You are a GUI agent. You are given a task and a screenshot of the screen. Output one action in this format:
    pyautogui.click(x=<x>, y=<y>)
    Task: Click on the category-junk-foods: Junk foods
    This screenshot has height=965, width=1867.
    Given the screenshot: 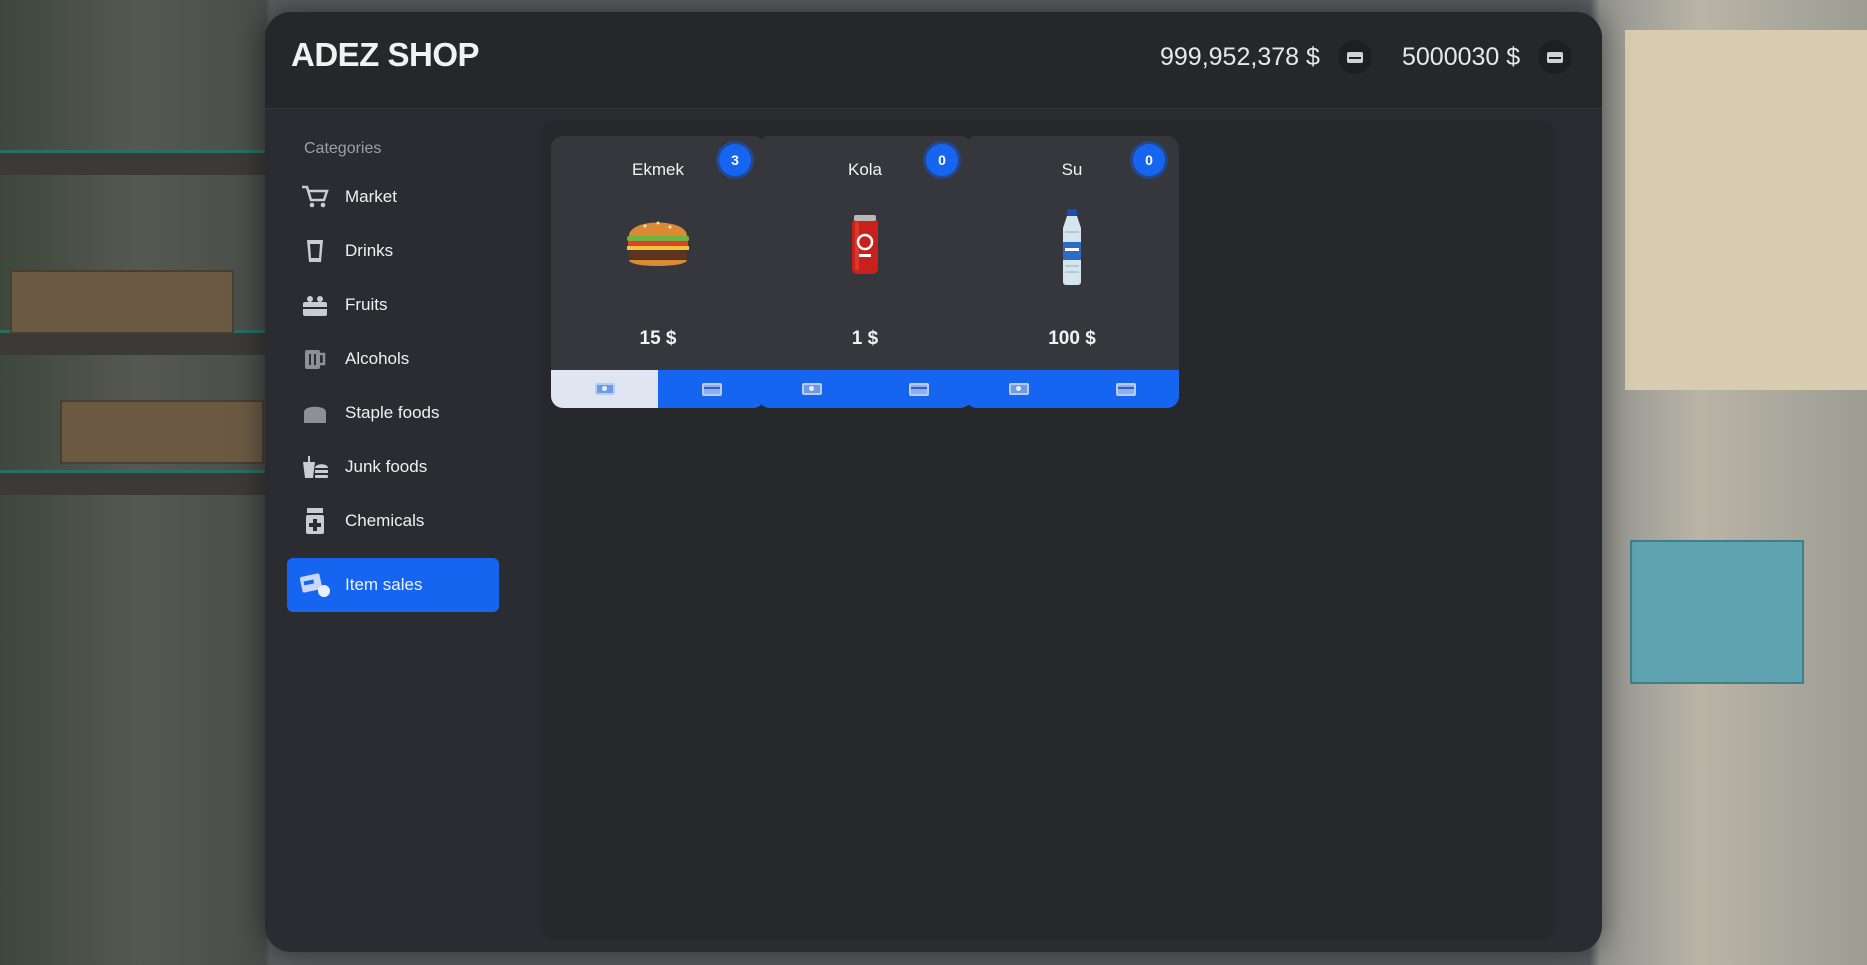 What is the action you would take?
    pyautogui.click(x=393, y=467)
    